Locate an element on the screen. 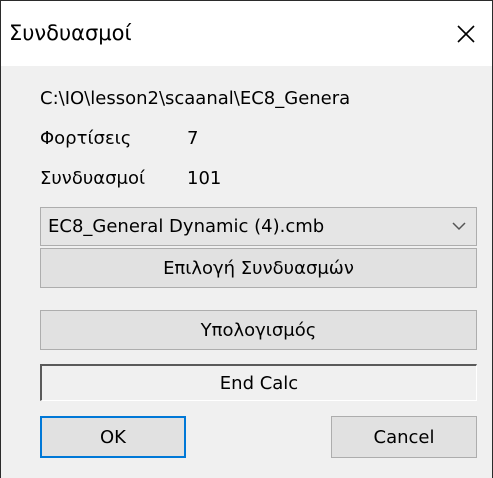 The image size is (493, 478). title-bar: Συνδυασμοί is located at coordinates (246, 33).